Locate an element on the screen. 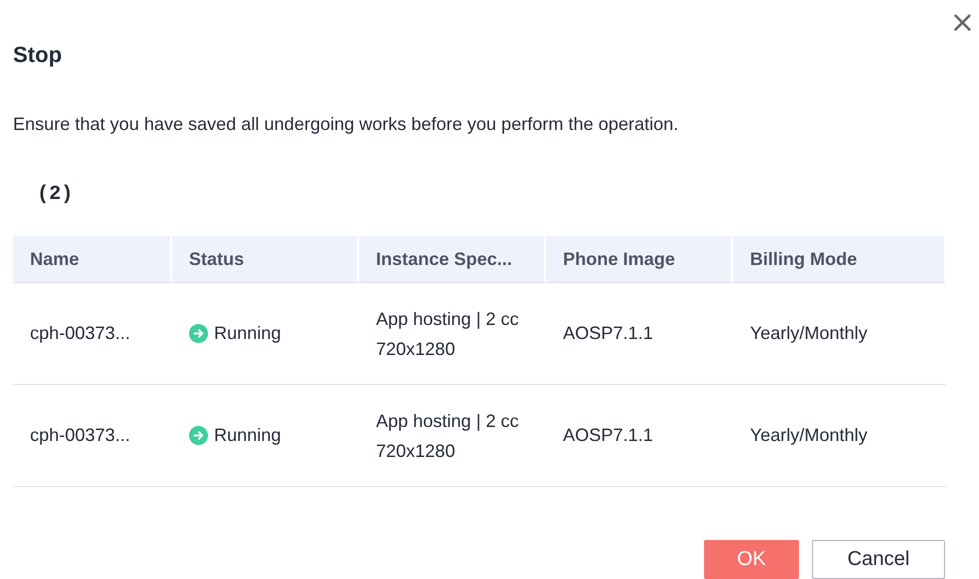 The height and width of the screenshot is (579, 979). column-header: Status is located at coordinates (265, 259).